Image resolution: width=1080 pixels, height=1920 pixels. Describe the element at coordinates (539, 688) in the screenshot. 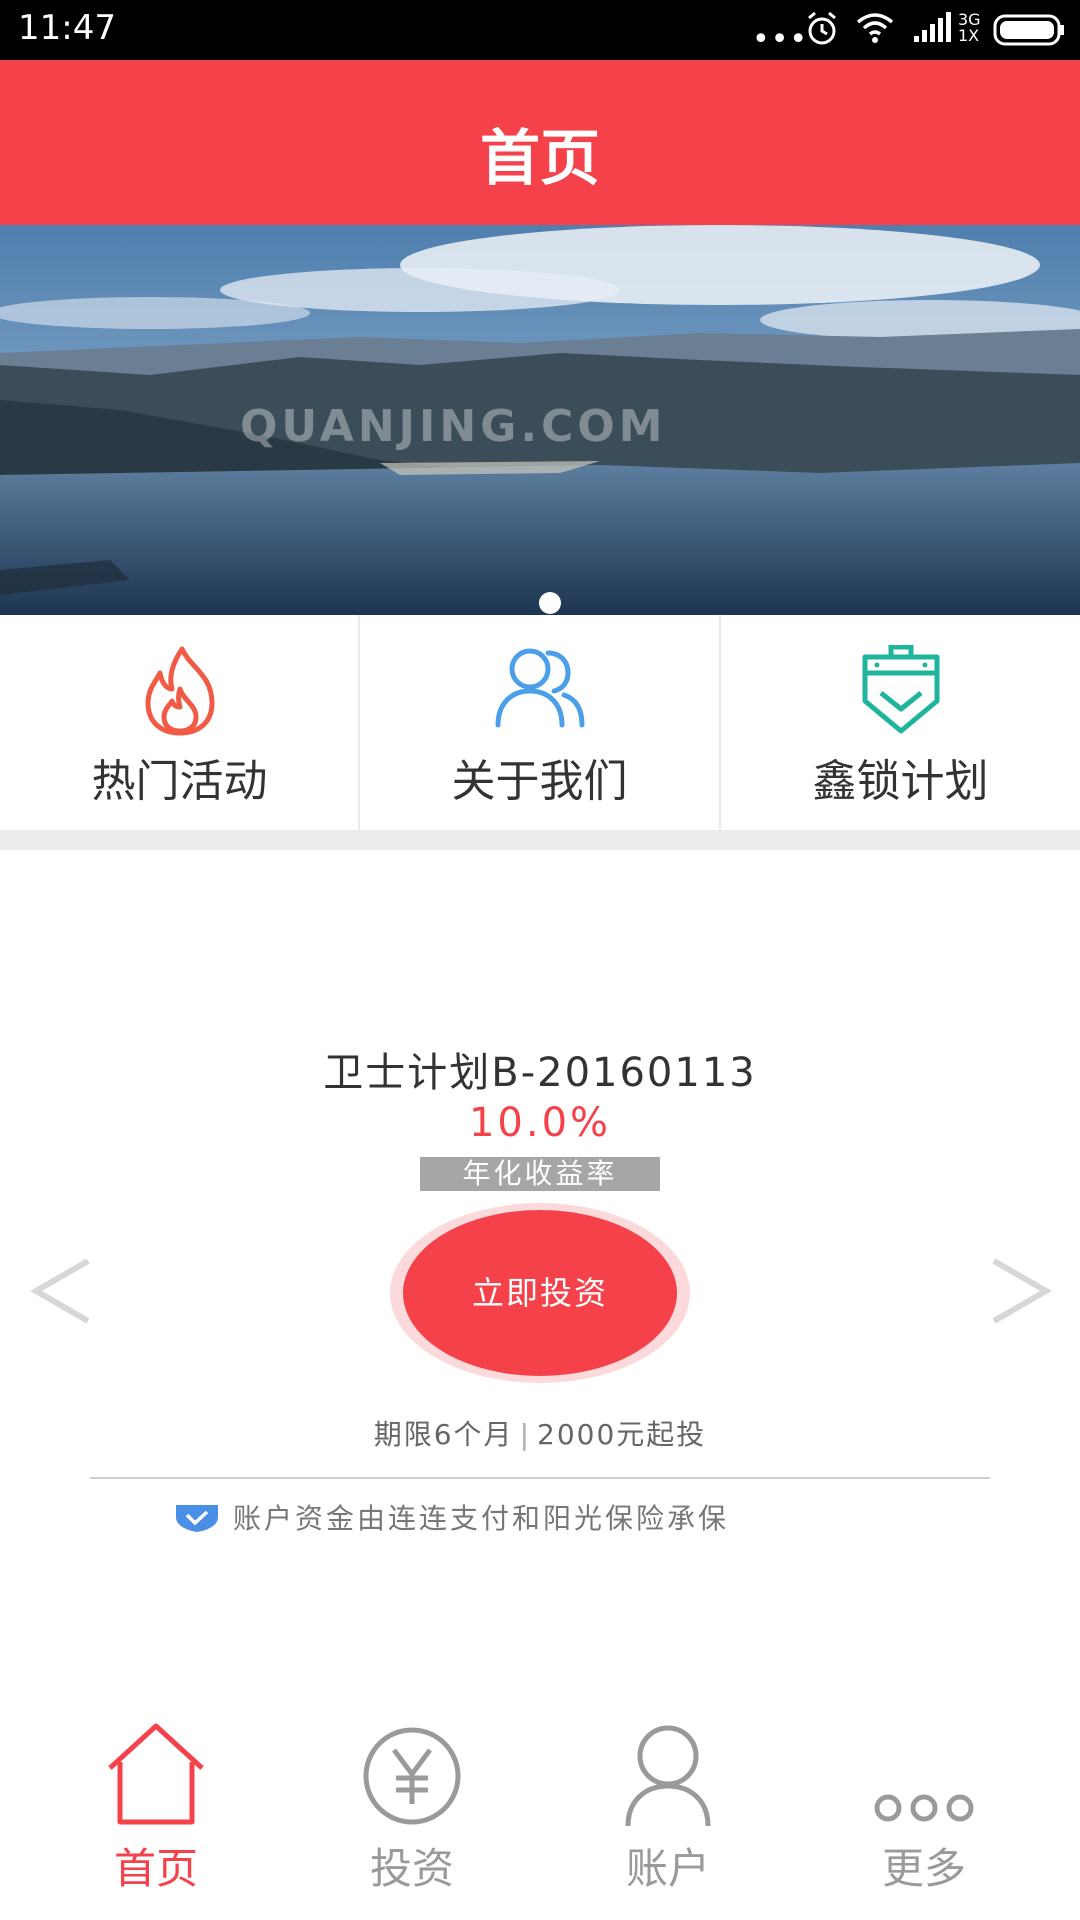

I see `users-icon` at that location.